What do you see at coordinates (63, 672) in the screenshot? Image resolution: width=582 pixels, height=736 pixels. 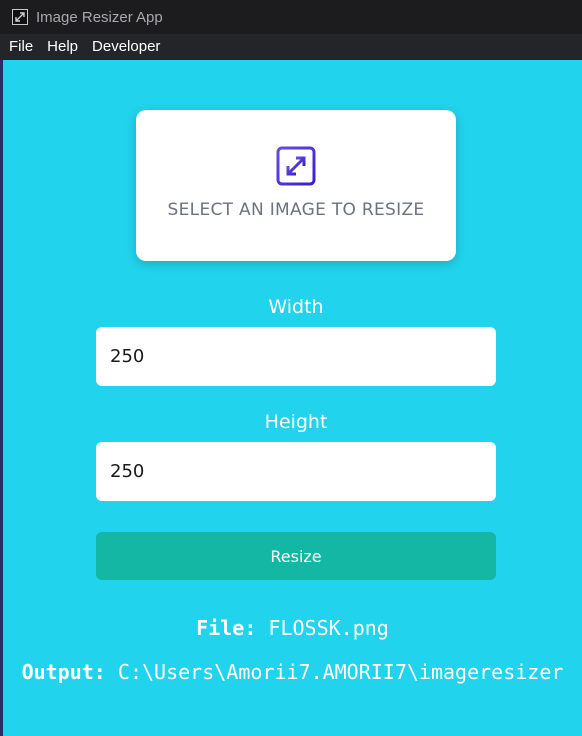 I see `output-info-label: Output:` at bounding box center [63, 672].